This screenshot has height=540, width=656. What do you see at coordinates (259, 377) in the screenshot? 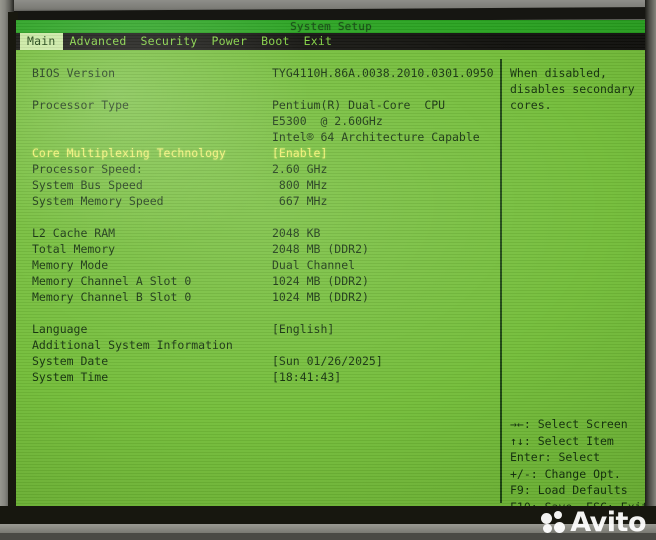
I see `setting-row-system-time: System Time [18:41:43]` at bounding box center [259, 377].